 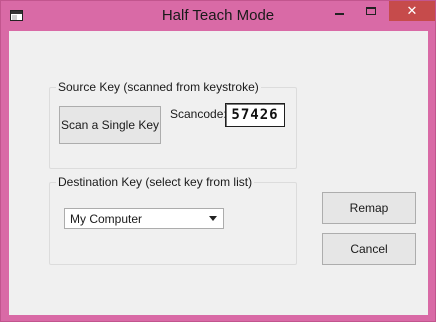 I want to click on scancode-label: Scancode:, so click(x=198, y=114).